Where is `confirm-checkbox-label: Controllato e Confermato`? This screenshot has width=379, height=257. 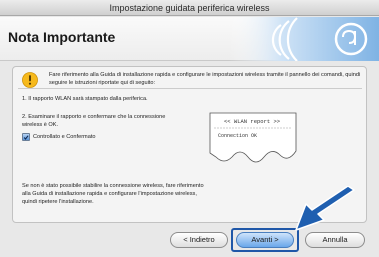 confirm-checkbox-label: Controllato e Confermato is located at coordinates (64, 137).